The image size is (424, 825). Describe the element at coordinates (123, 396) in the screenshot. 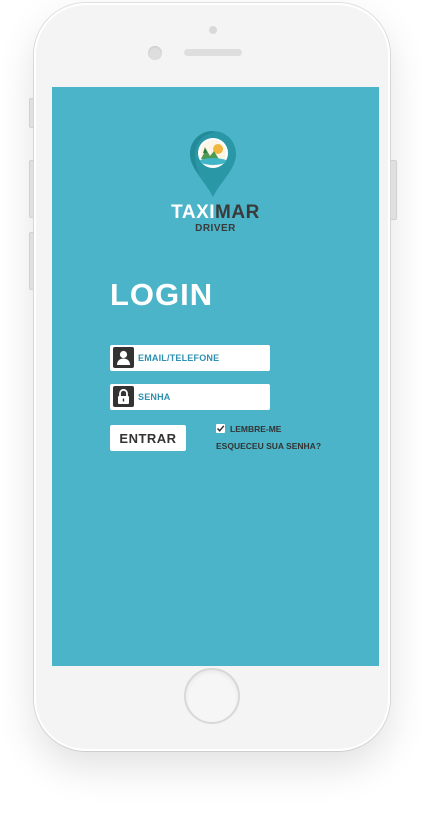

I see `lock-icon` at that location.